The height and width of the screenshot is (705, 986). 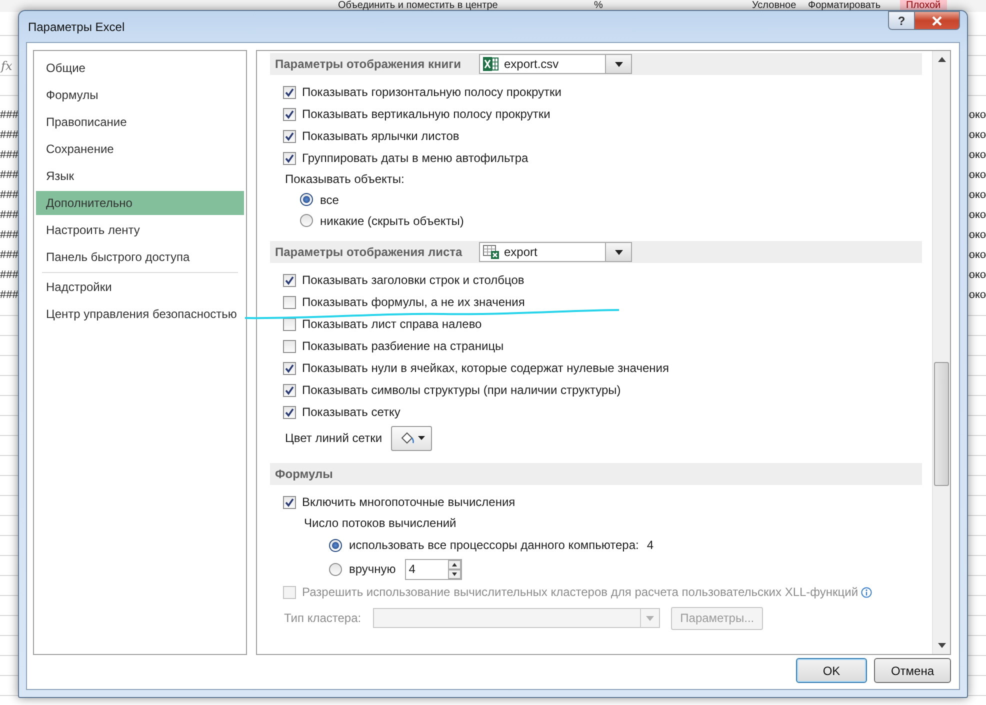 I want to click on radio-label: все, so click(x=329, y=199).